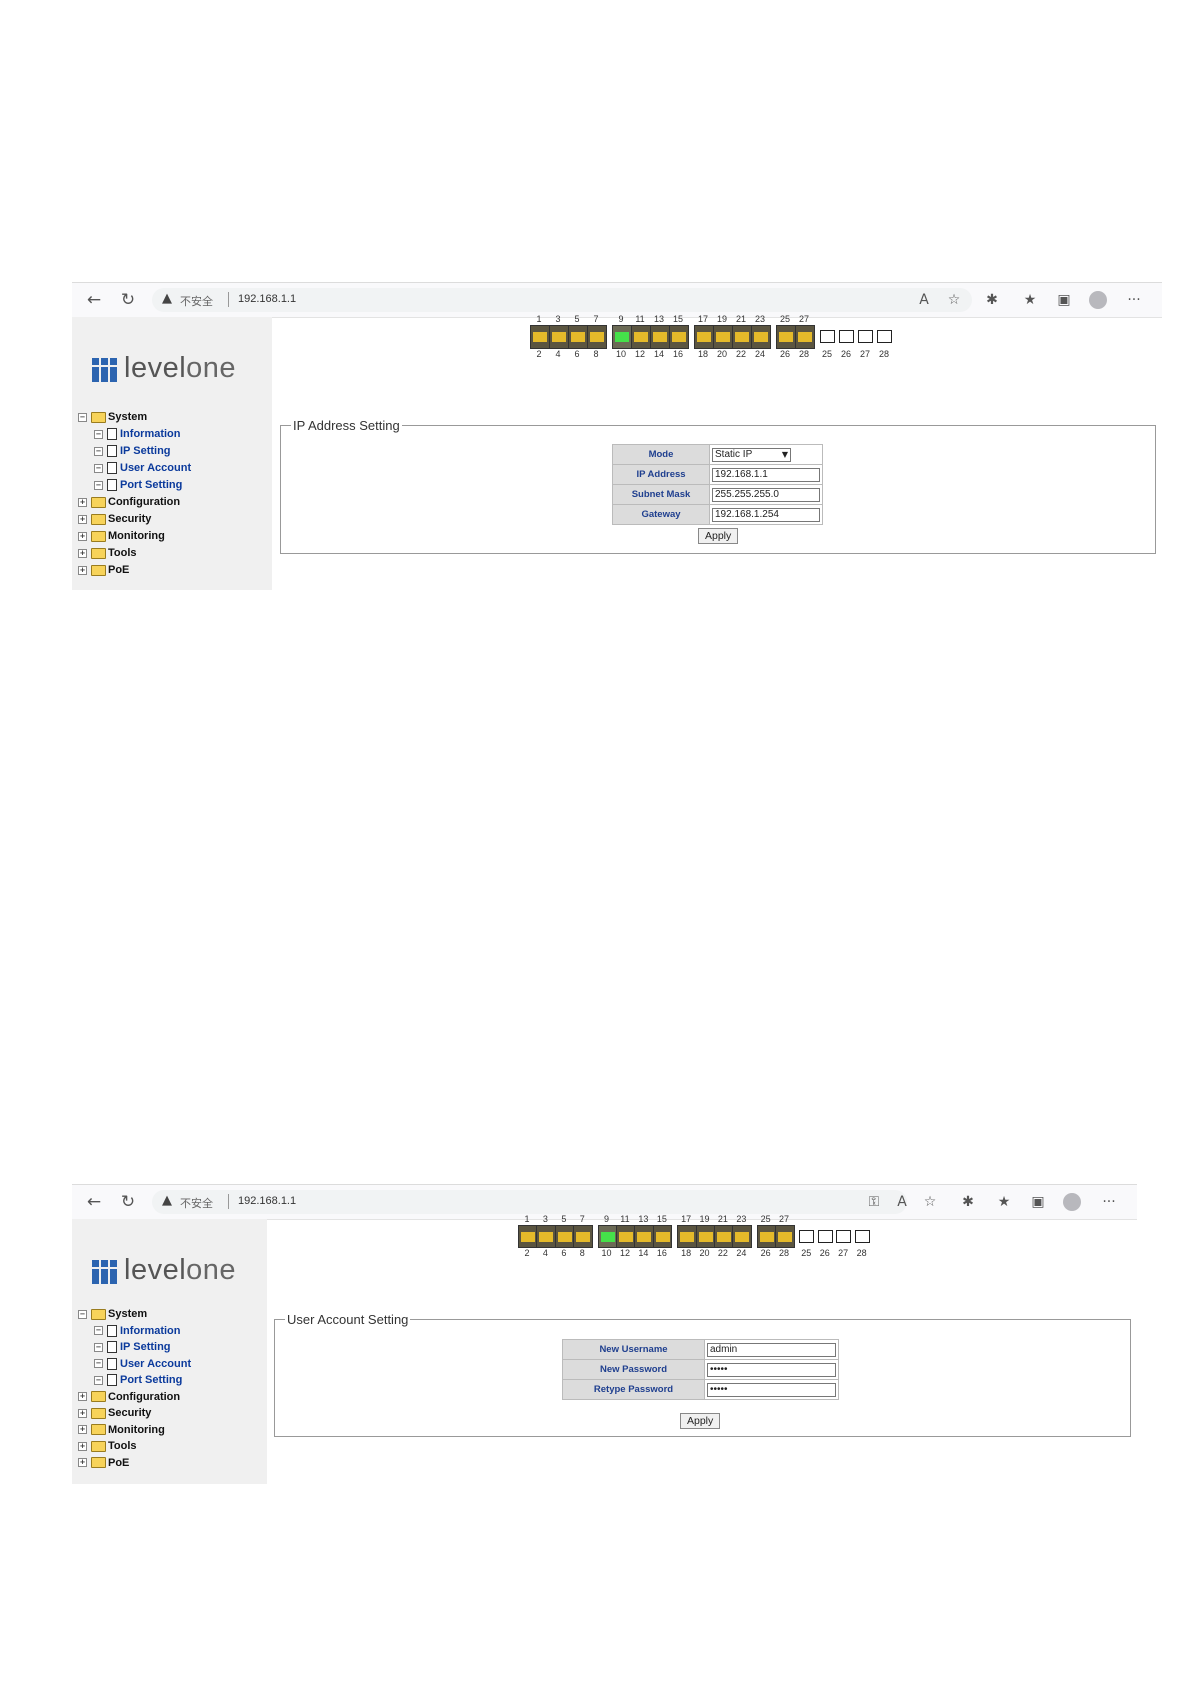 The height and width of the screenshot is (1684, 1190). Describe the element at coordinates (771, 1389) in the screenshot. I see `retype-password-input: •••••` at that location.